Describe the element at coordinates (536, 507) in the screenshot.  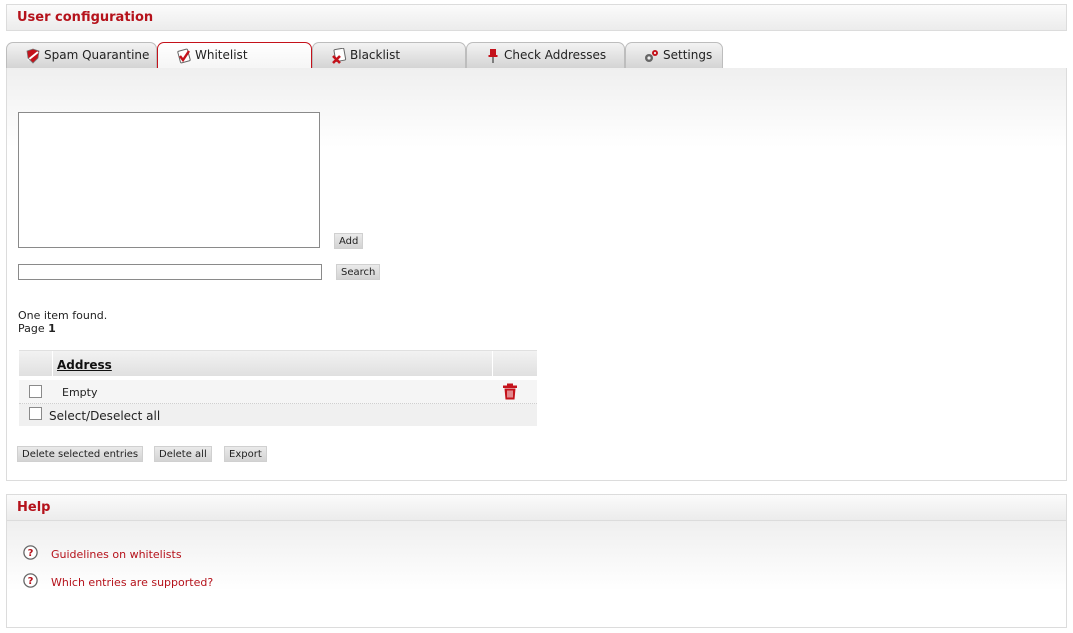
I see `help-header: Help` at that location.